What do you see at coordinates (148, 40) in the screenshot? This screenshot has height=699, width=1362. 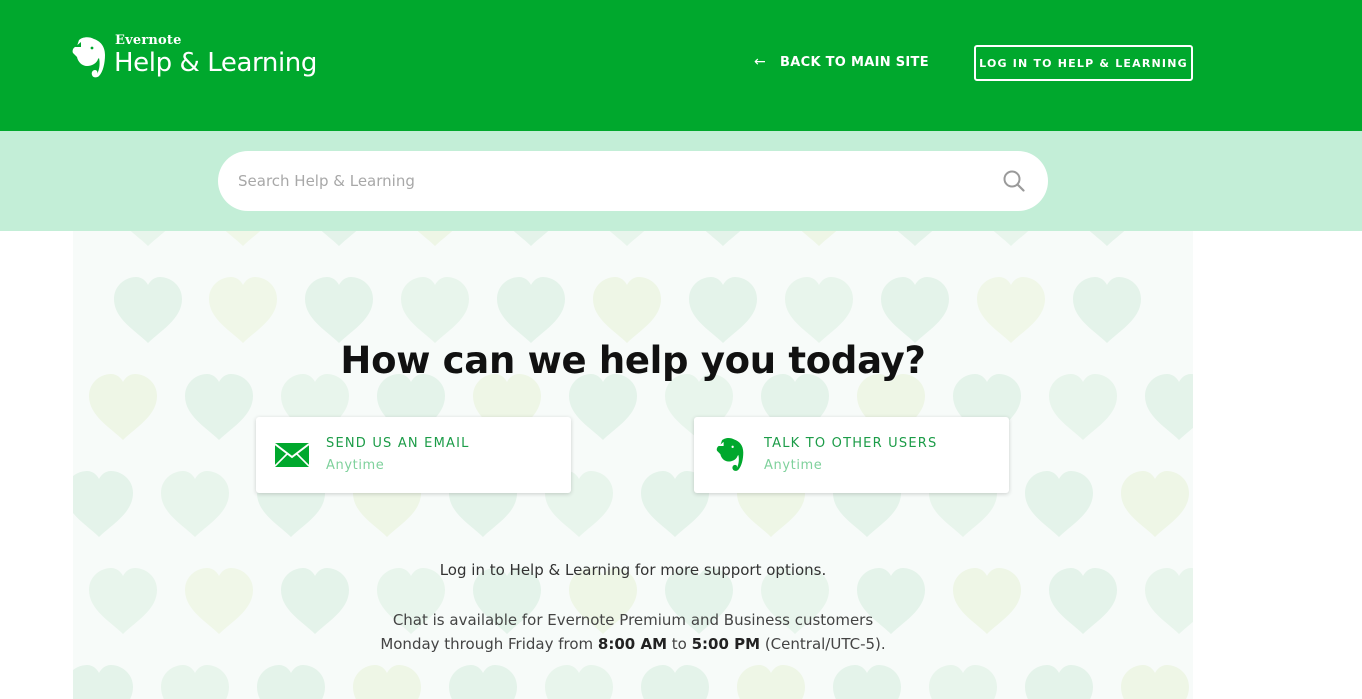 I see `logo-brand: Evernote` at bounding box center [148, 40].